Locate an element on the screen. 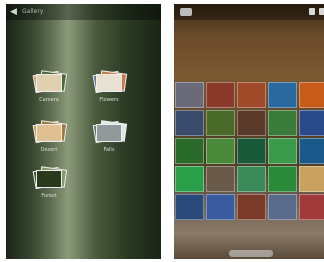 The width and height of the screenshot is (324, 262). album-label: Forest is located at coordinates (49, 196).